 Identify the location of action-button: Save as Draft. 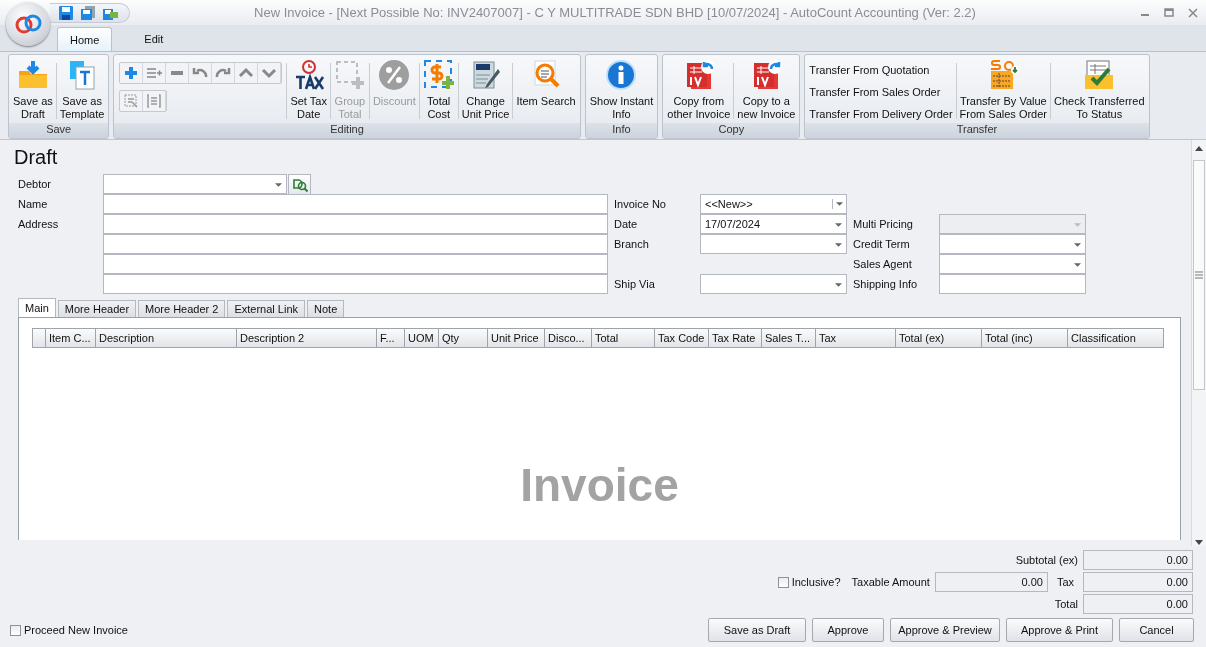
(757, 630).